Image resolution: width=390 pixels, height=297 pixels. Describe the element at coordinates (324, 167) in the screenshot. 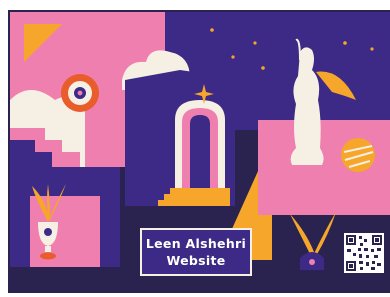

I see `pink-panel-right` at that location.